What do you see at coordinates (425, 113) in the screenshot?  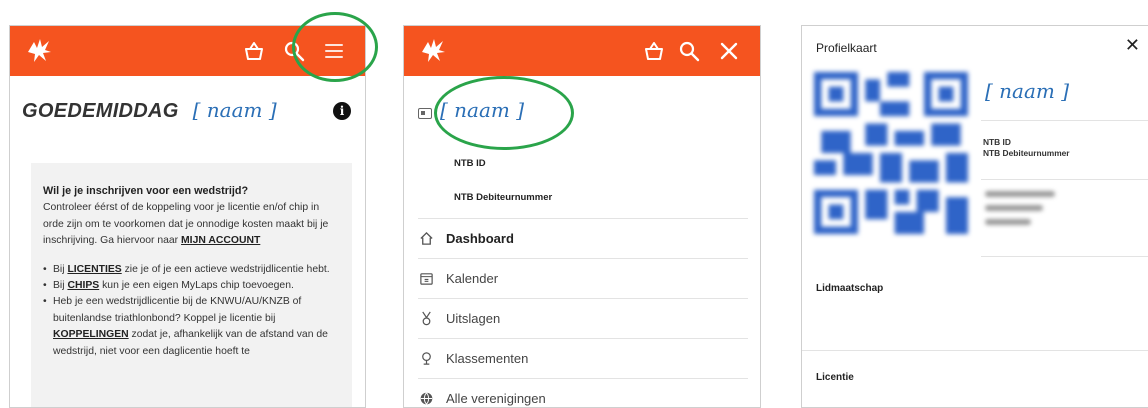 I see `id-card-icon` at bounding box center [425, 113].